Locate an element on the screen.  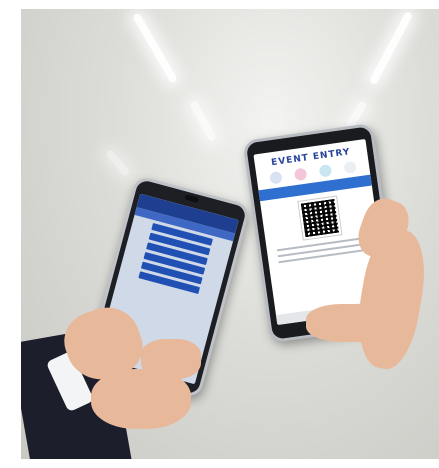
qr-code is located at coordinates (319, 218).